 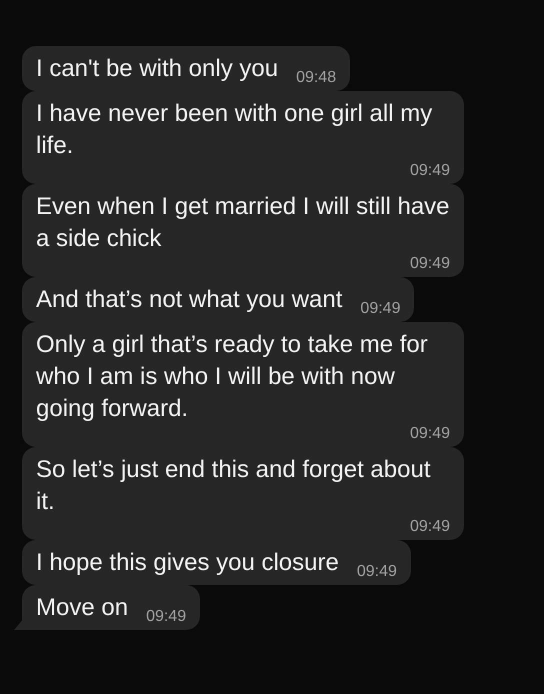 What do you see at coordinates (315, 78) in the screenshot?
I see `message-time: 09:48` at bounding box center [315, 78].